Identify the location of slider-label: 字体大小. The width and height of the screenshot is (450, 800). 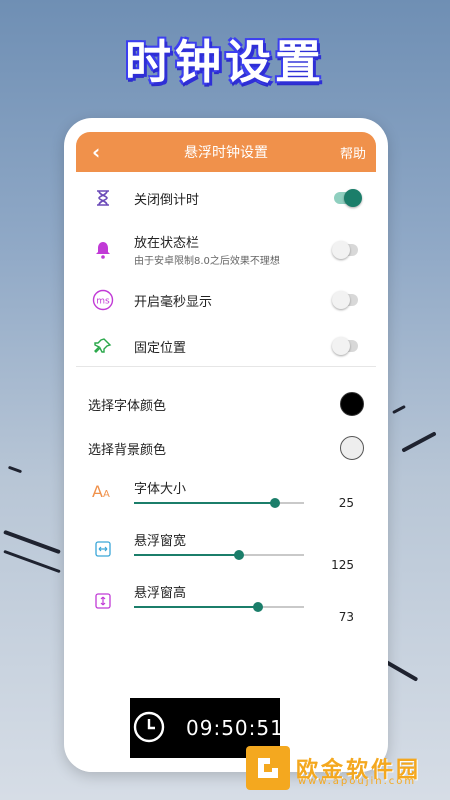
(160, 489).